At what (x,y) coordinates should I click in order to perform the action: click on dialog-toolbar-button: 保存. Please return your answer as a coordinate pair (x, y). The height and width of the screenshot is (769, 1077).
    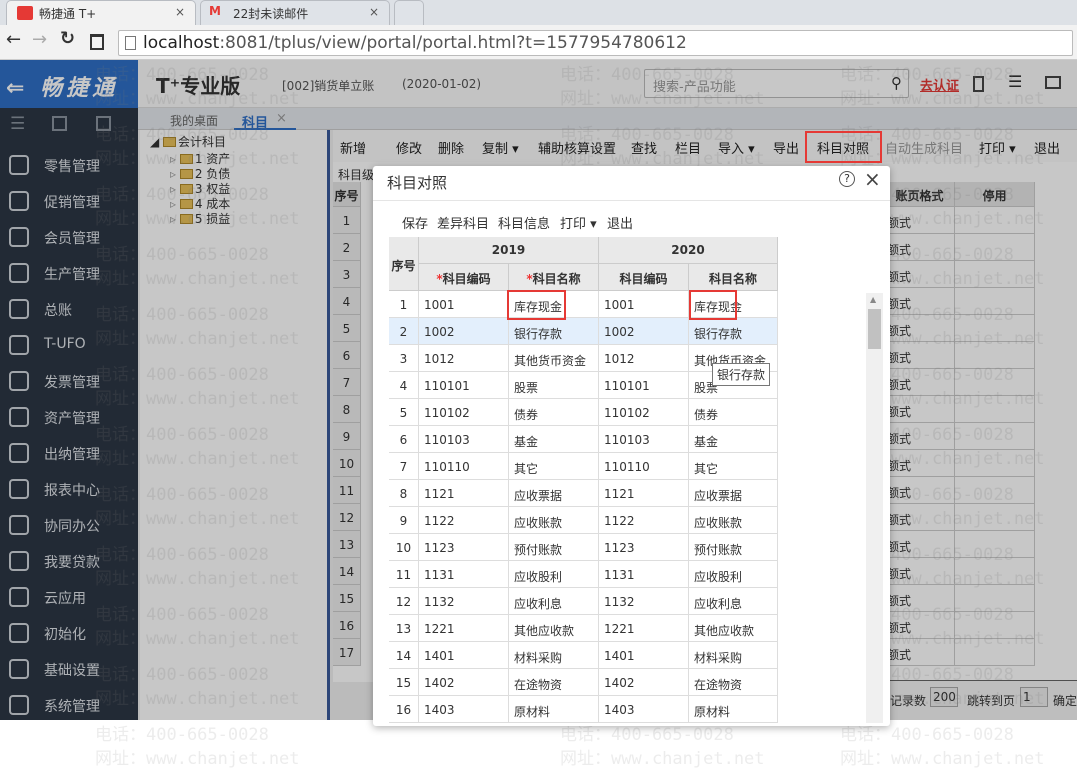
    Looking at the image, I should click on (415, 222).